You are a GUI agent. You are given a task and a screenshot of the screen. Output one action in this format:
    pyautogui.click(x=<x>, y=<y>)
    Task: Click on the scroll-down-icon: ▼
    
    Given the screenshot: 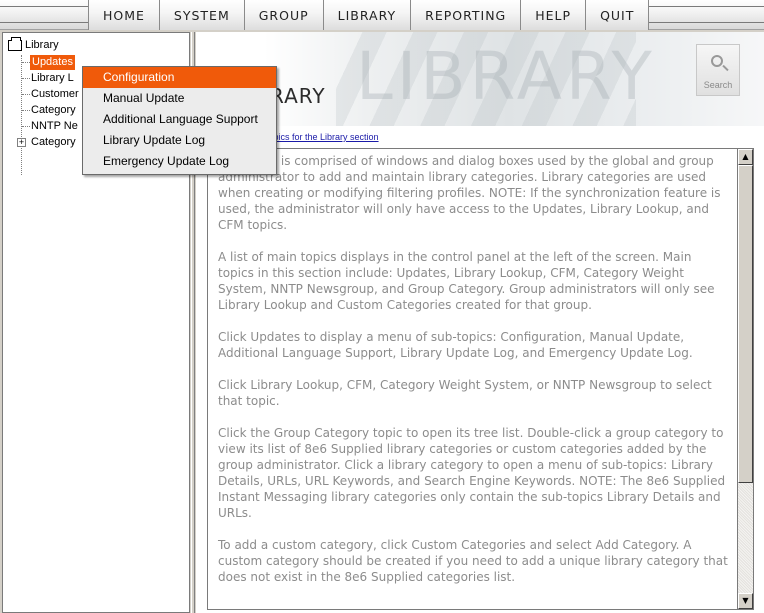 What is the action you would take?
    pyautogui.click(x=745, y=601)
    